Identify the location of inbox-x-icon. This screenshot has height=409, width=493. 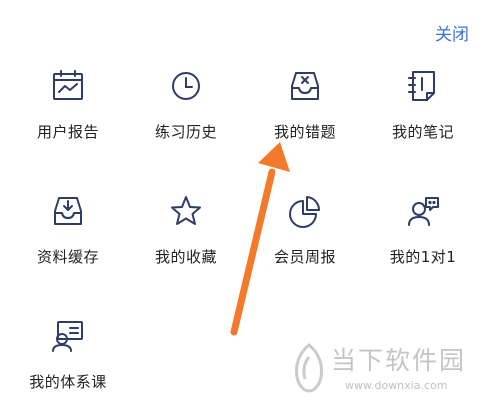
(305, 86).